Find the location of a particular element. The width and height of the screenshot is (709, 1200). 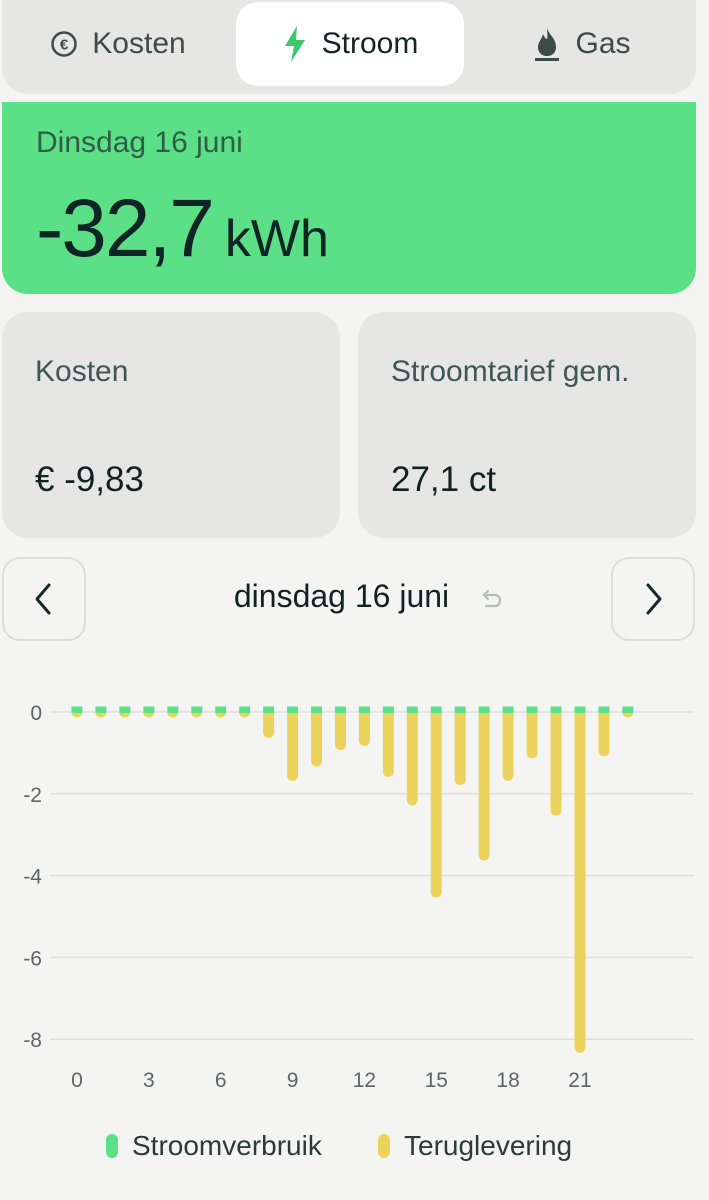

x-tick-label: 9 is located at coordinates (293, 1080).